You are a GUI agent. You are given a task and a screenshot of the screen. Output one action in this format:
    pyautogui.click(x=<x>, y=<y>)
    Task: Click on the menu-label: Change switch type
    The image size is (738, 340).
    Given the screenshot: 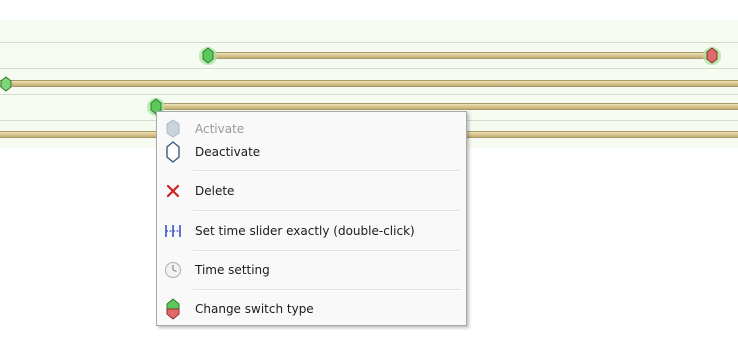 What is the action you would take?
    pyautogui.click(x=254, y=309)
    